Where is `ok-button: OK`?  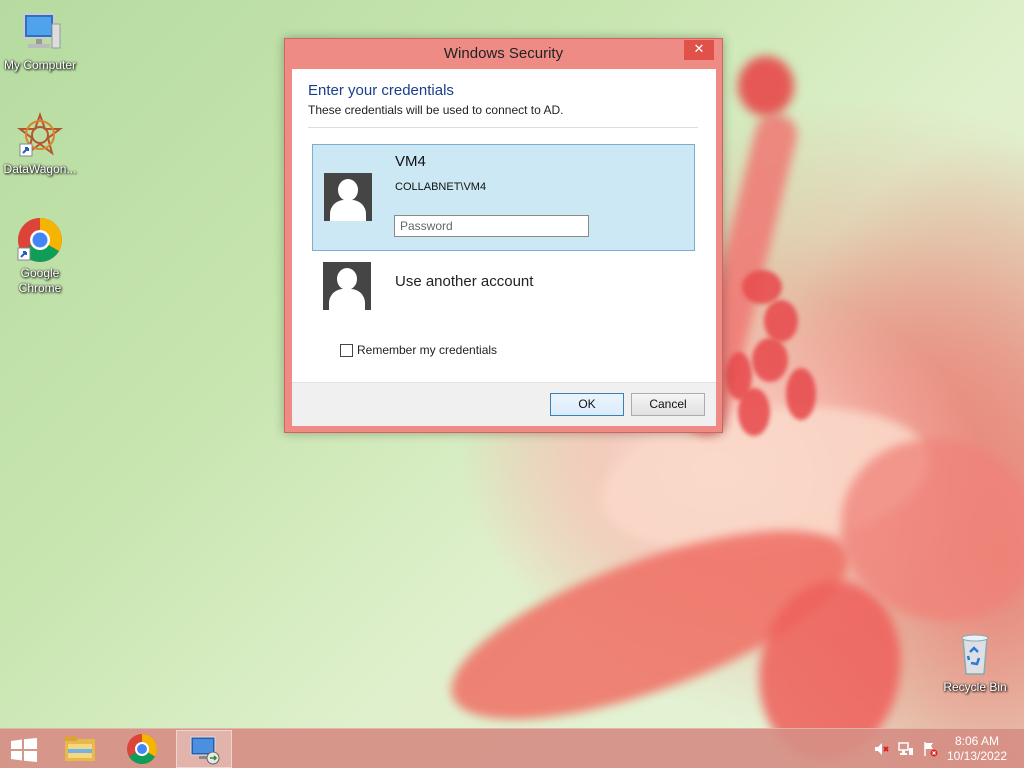 ok-button: OK is located at coordinates (587, 404).